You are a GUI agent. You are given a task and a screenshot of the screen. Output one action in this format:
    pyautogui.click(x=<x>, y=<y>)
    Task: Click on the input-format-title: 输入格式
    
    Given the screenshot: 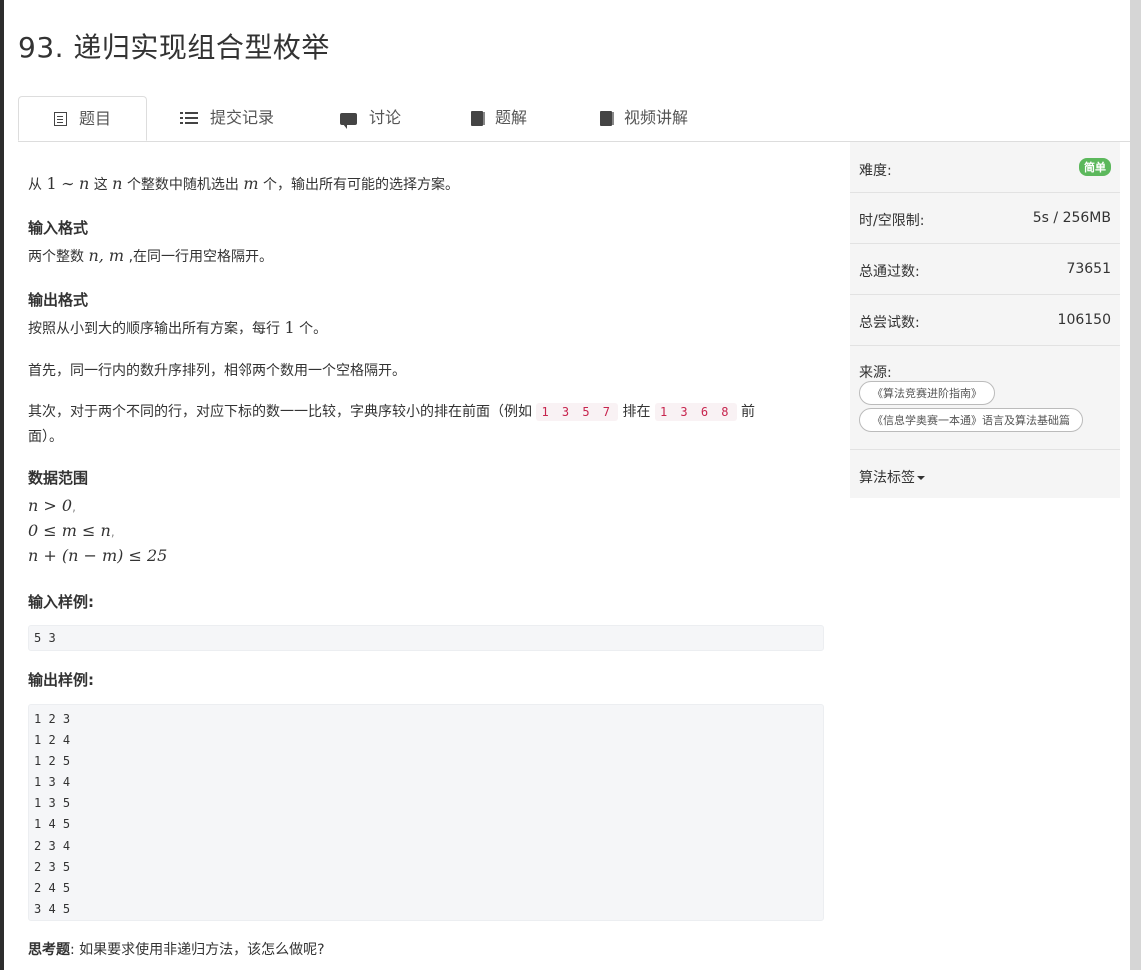 What is the action you would take?
    pyautogui.click(x=58, y=228)
    